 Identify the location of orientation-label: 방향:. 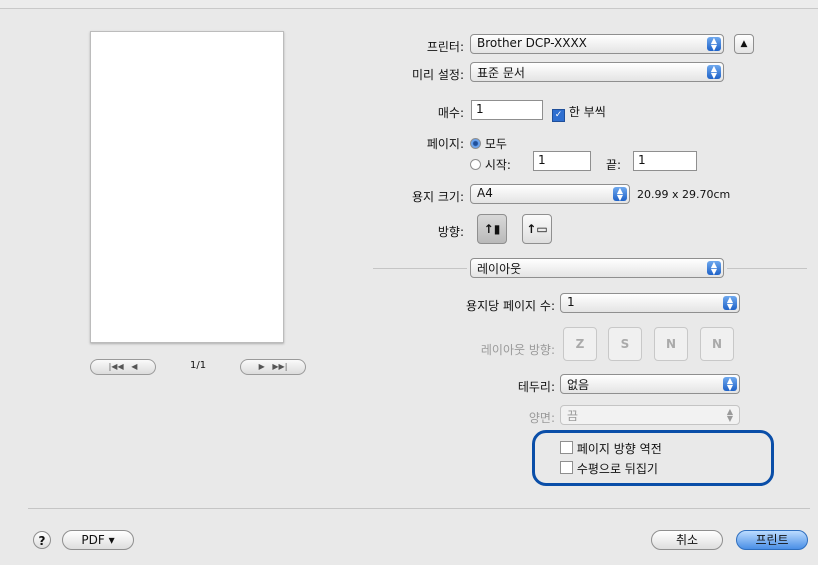
(450, 232).